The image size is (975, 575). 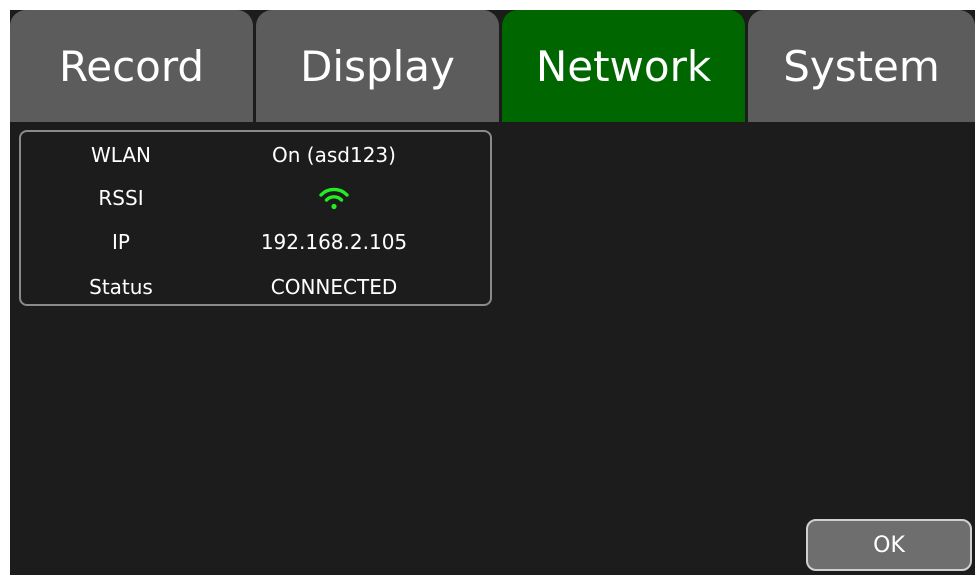 What do you see at coordinates (131, 66) in the screenshot?
I see `tab-record: Record` at bounding box center [131, 66].